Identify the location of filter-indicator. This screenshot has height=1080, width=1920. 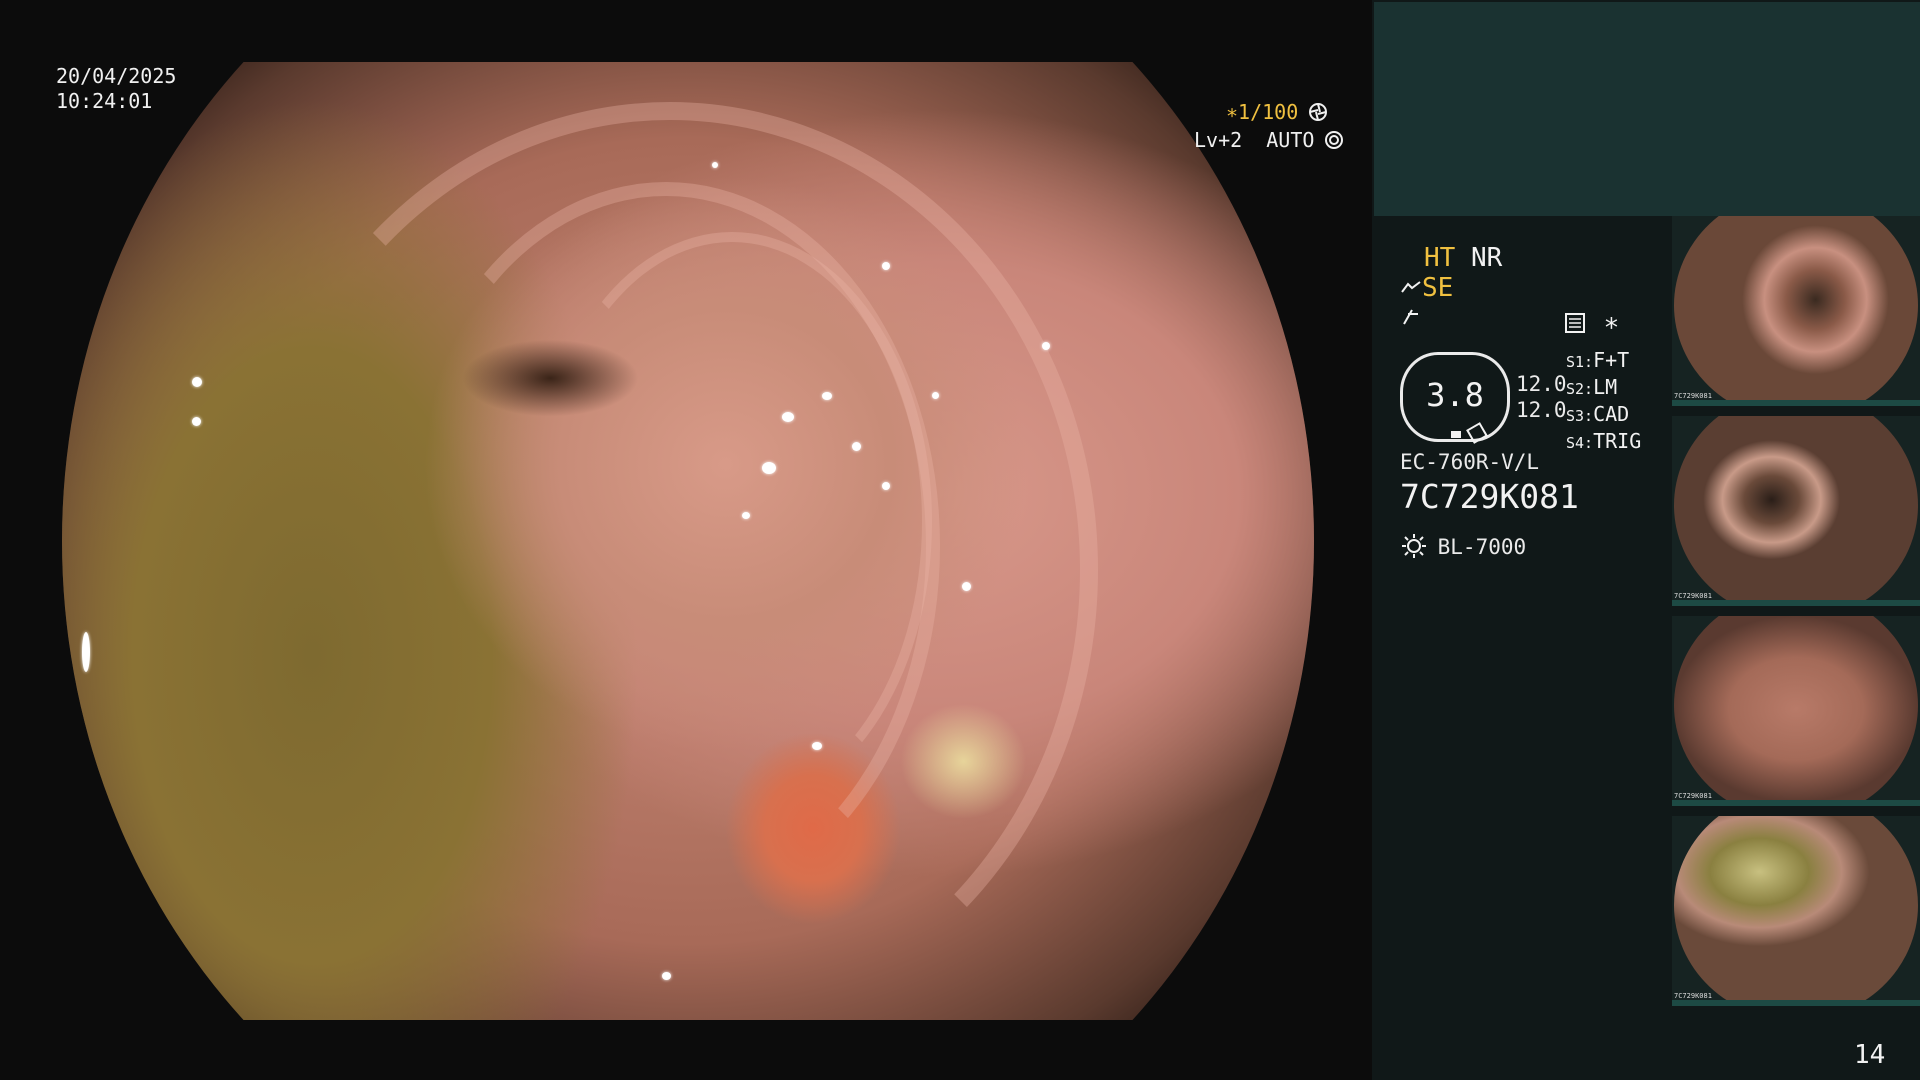
(1411, 319).